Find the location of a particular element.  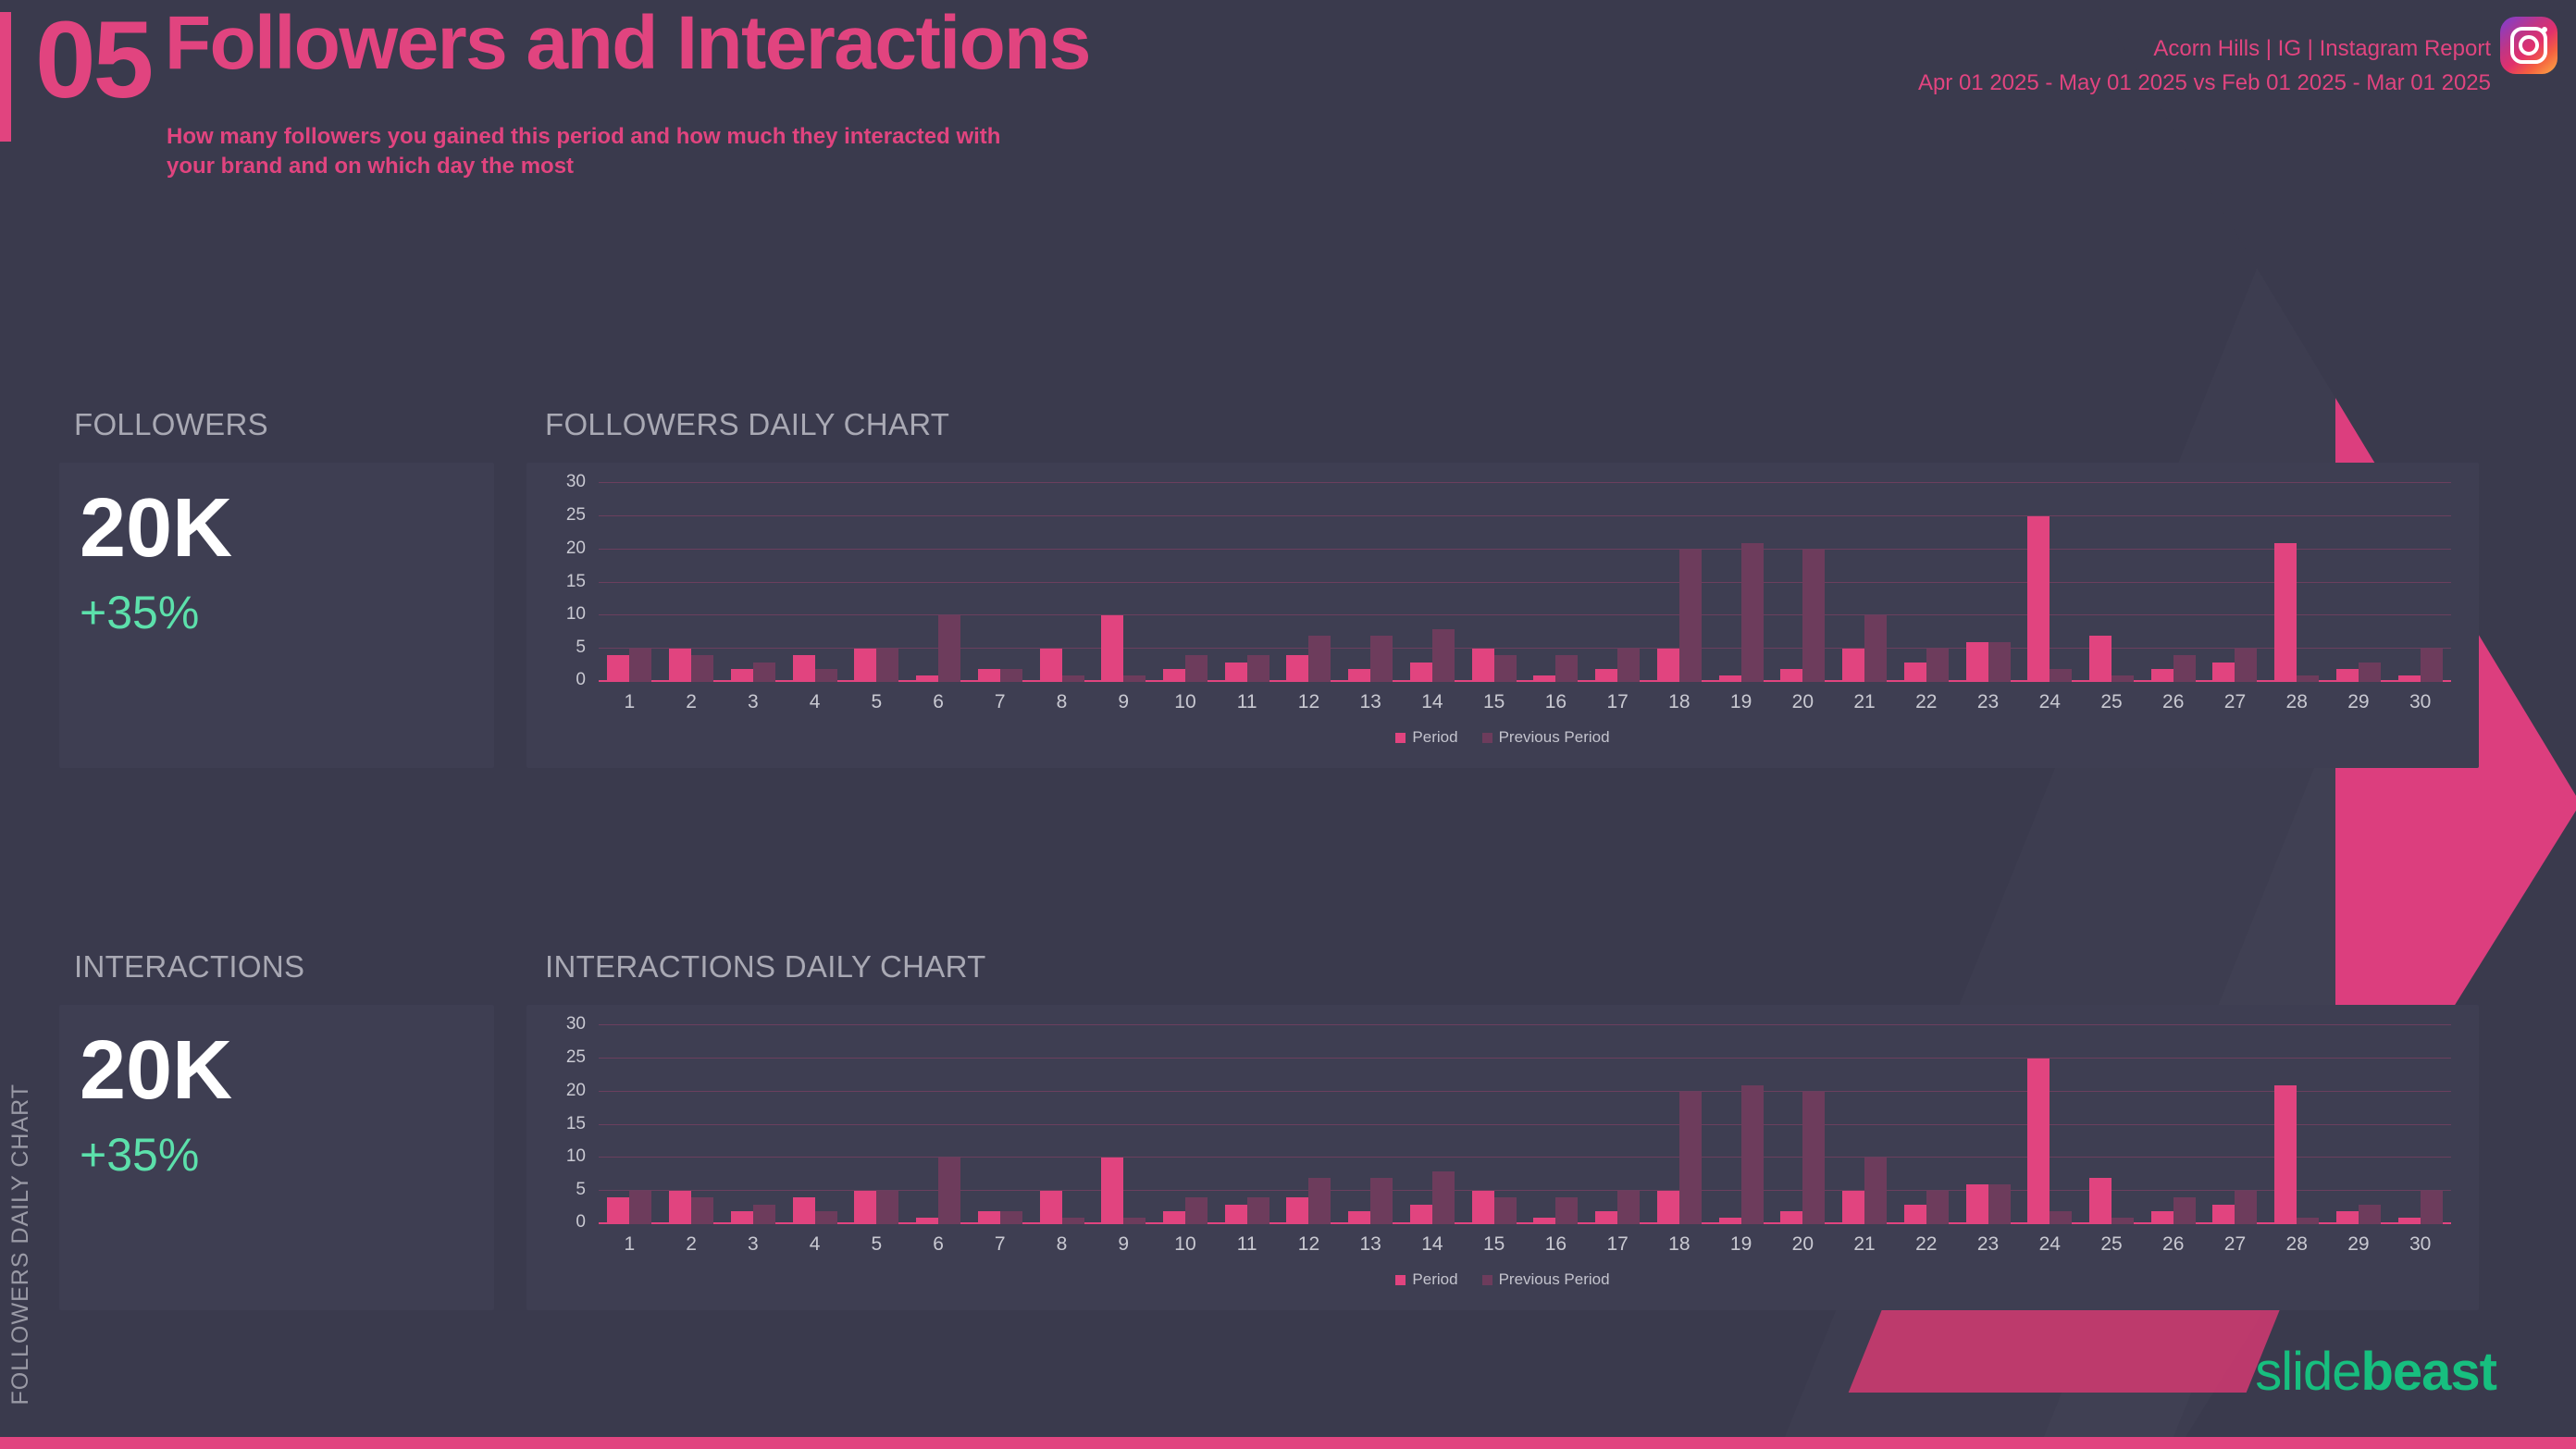

legend-item: Previous Period is located at coordinates (1546, 1280).